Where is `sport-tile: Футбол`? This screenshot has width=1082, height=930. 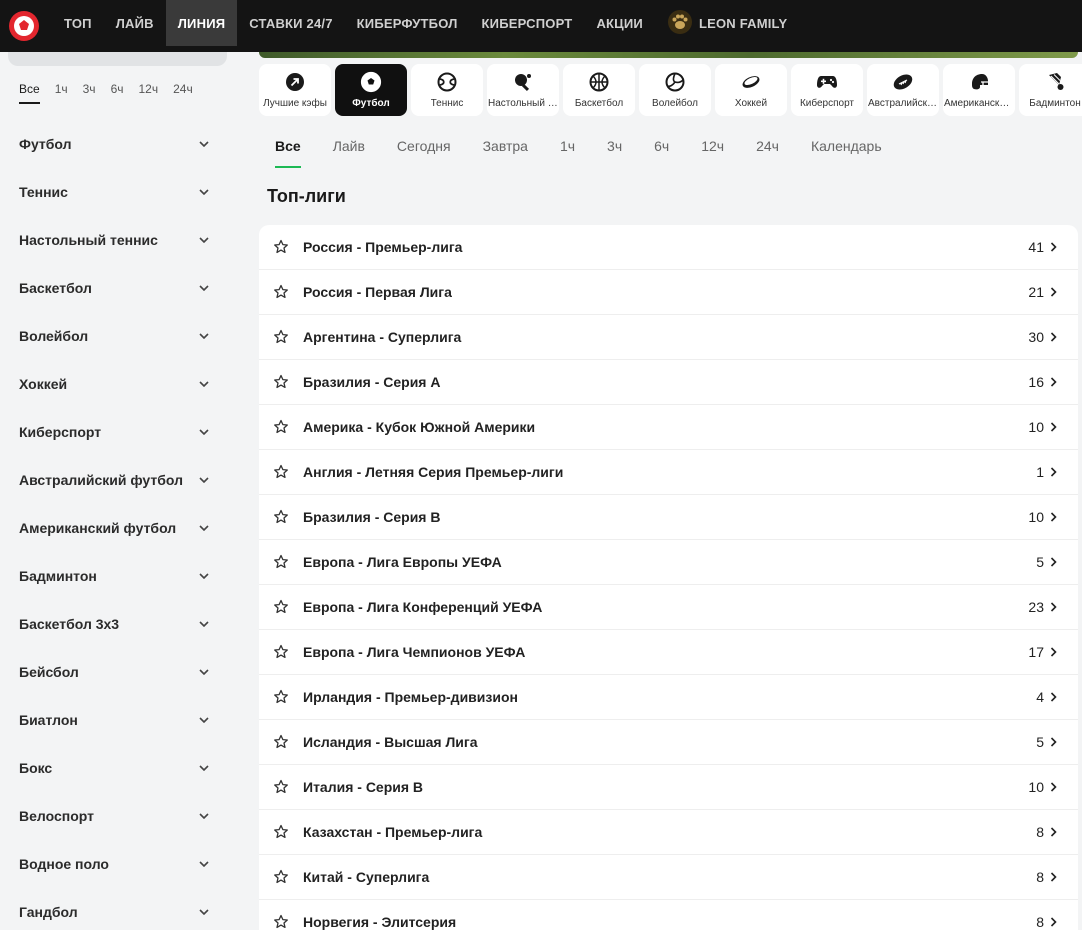 sport-tile: Футбол is located at coordinates (371, 90).